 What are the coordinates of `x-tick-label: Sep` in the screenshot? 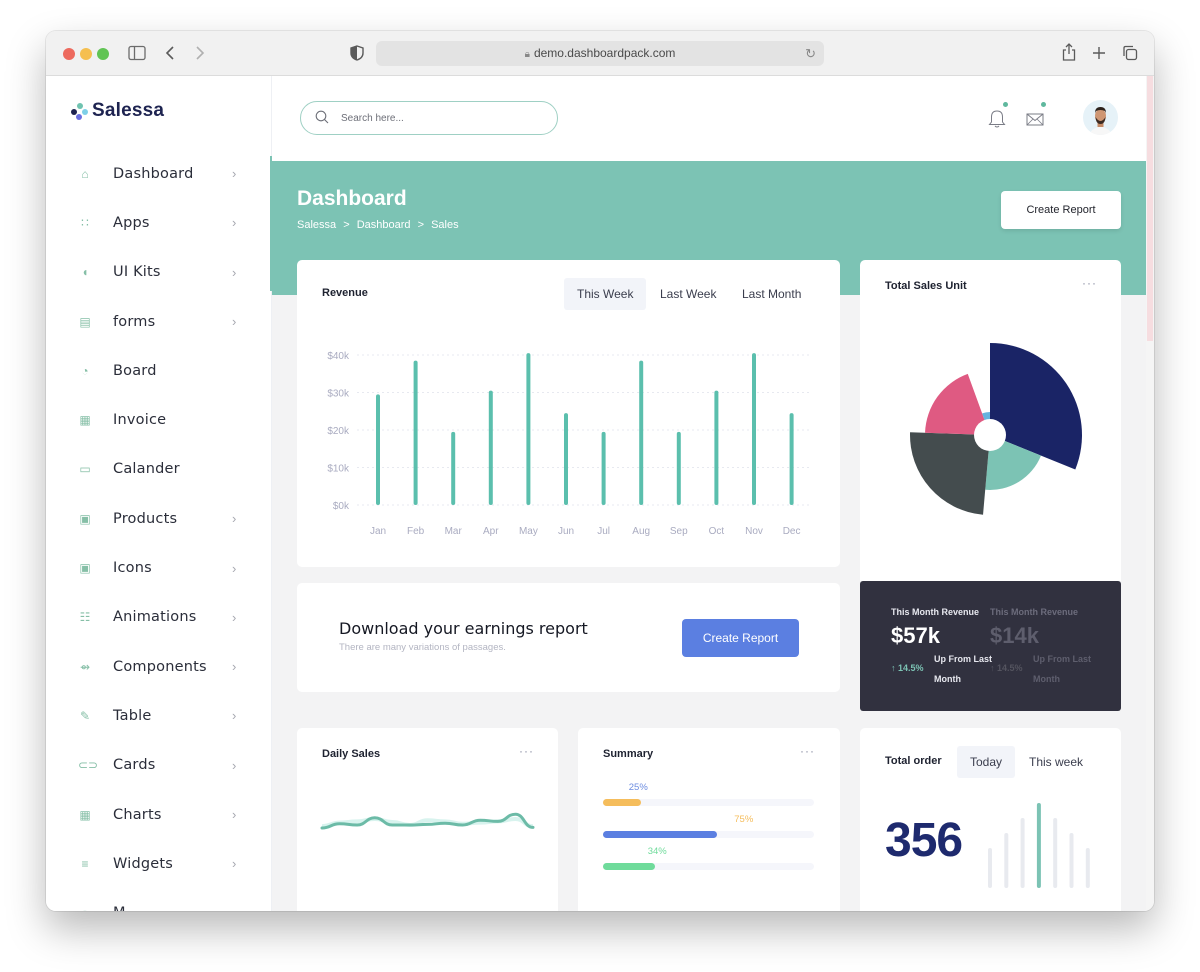 It's located at (679, 531).